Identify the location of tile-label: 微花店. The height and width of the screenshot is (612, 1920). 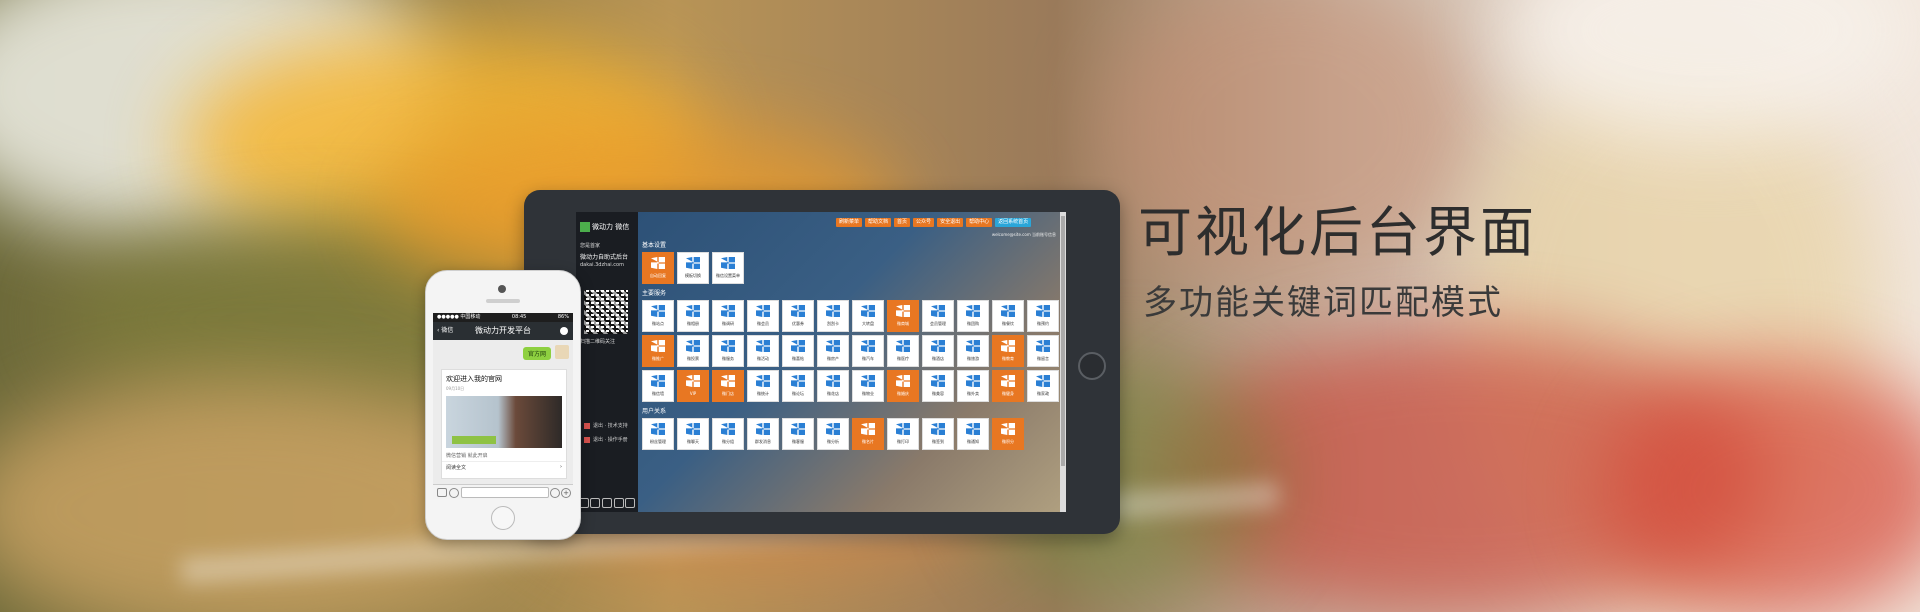
(833, 393).